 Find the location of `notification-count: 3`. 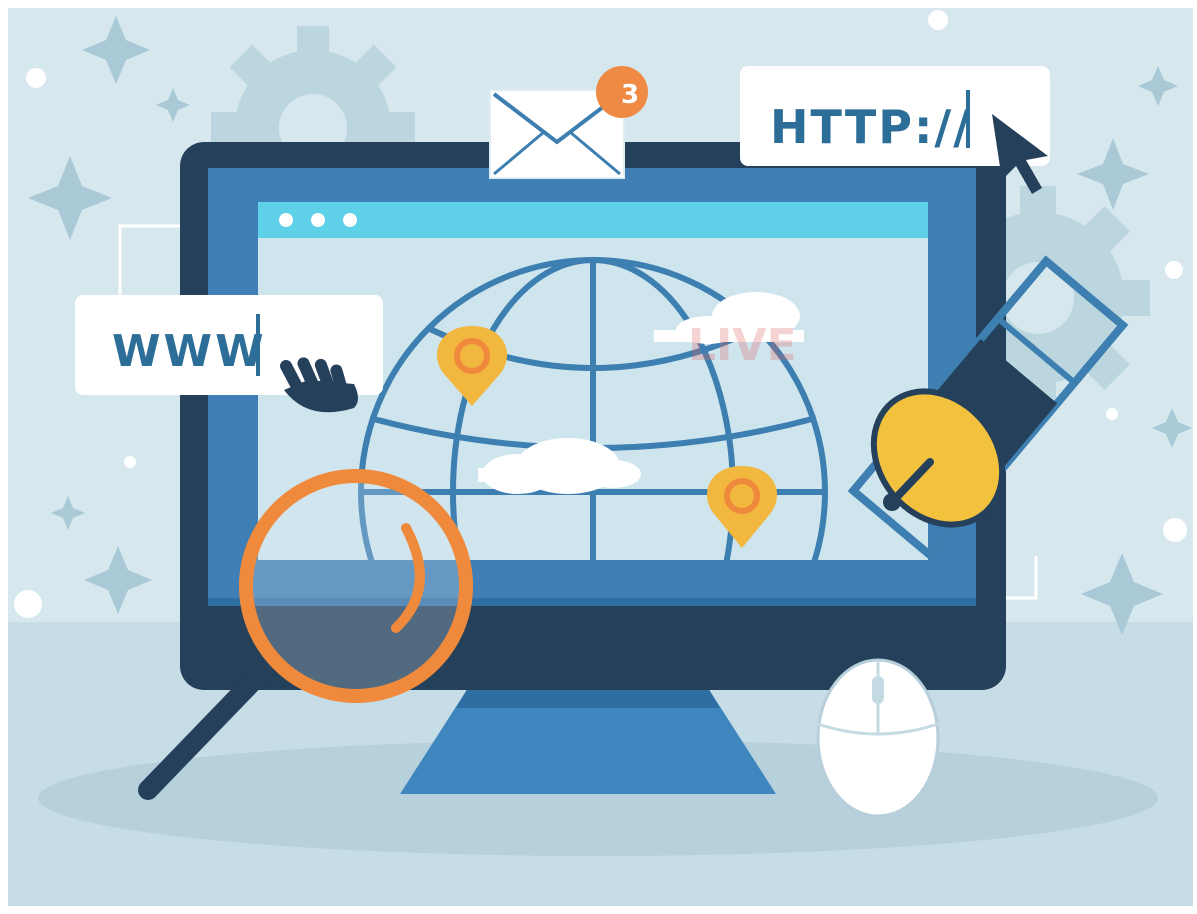

notification-count: 3 is located at coordinates (630, 95).